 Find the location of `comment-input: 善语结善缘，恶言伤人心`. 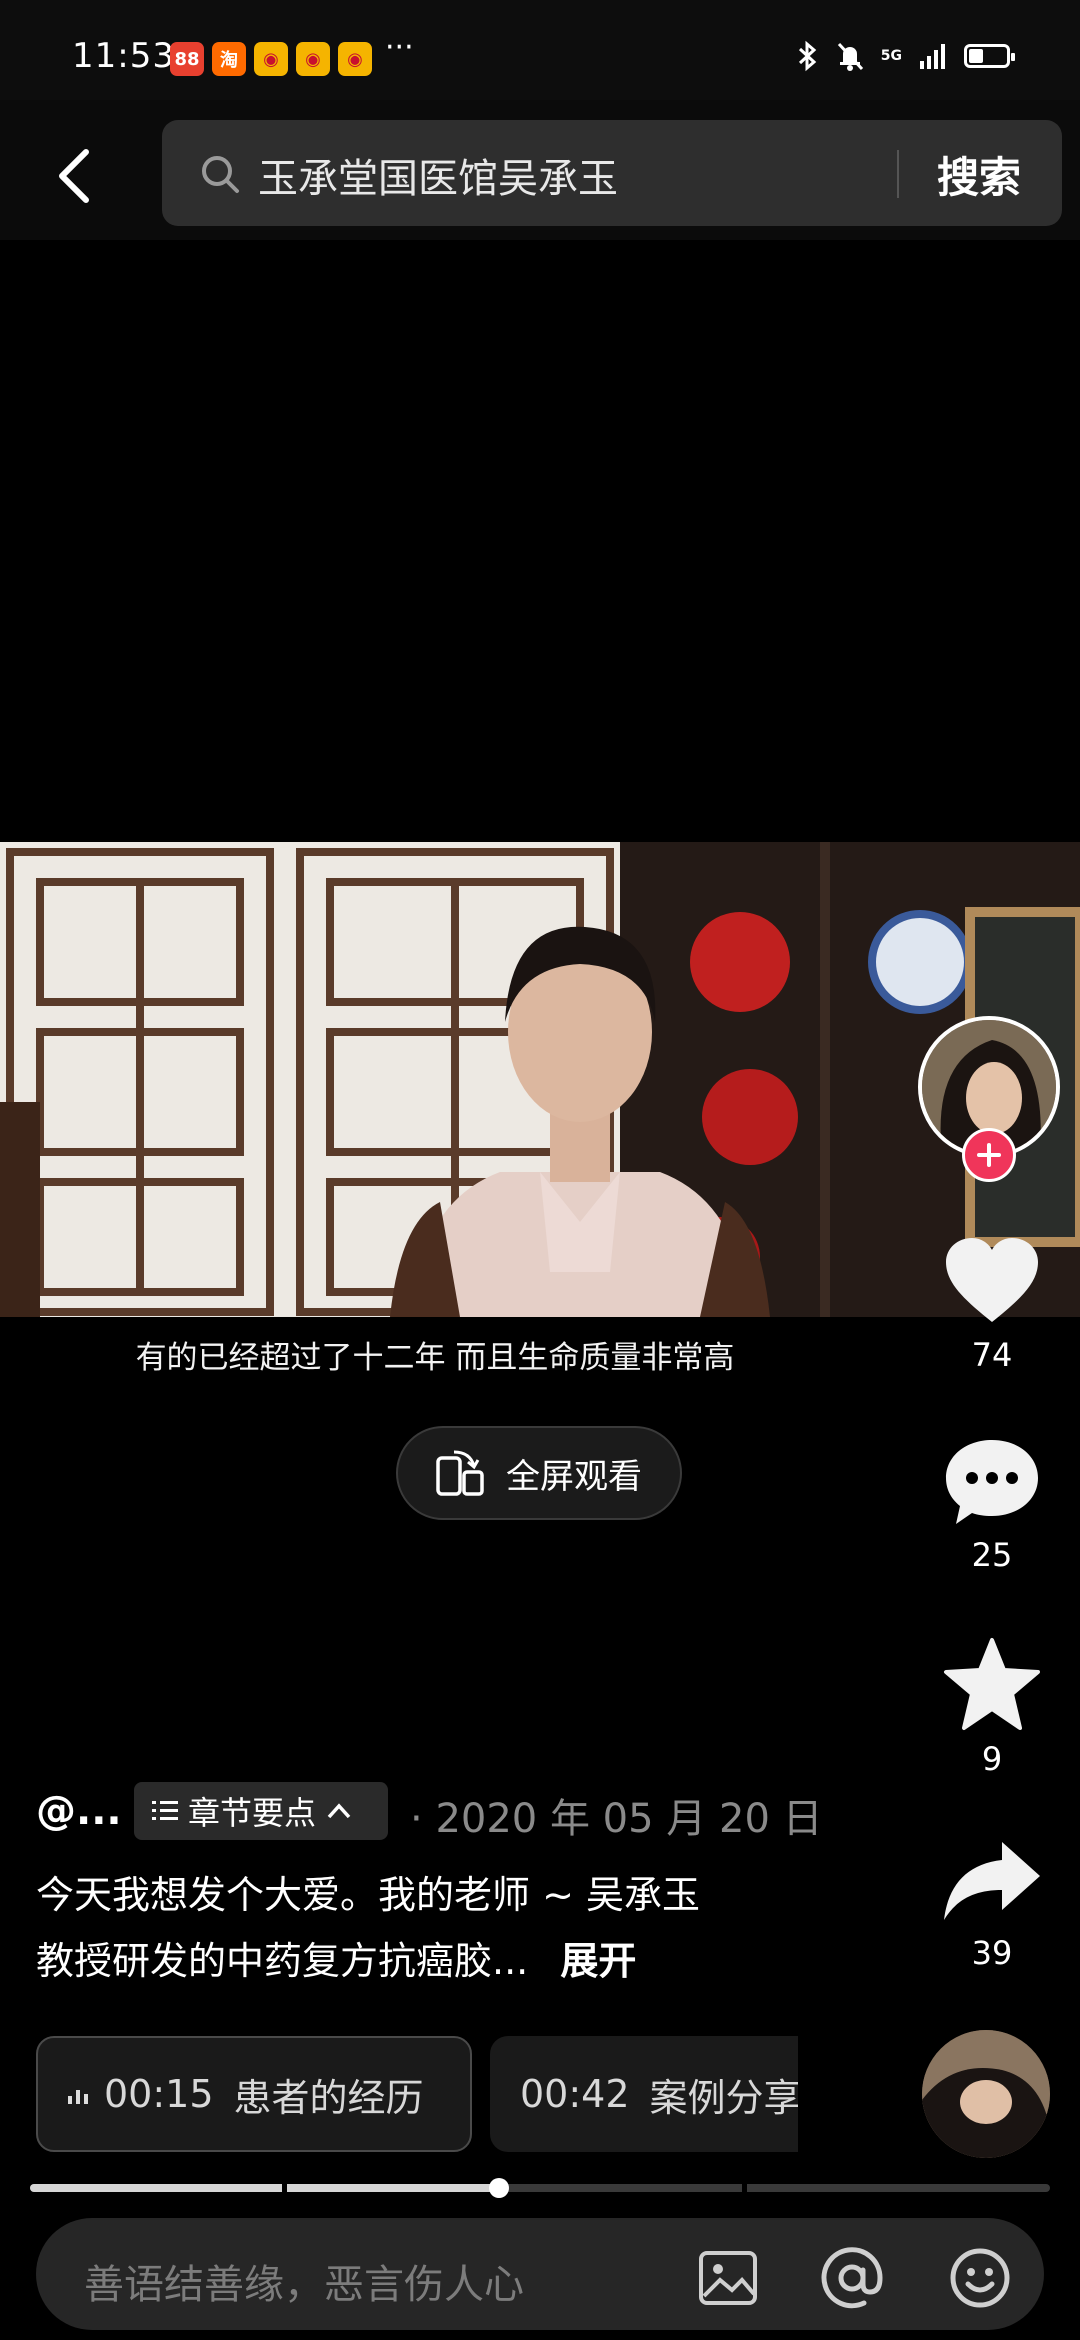

comment-input: 善语结善缘，恶言伤人心 is located at coordinates (304, 2281).